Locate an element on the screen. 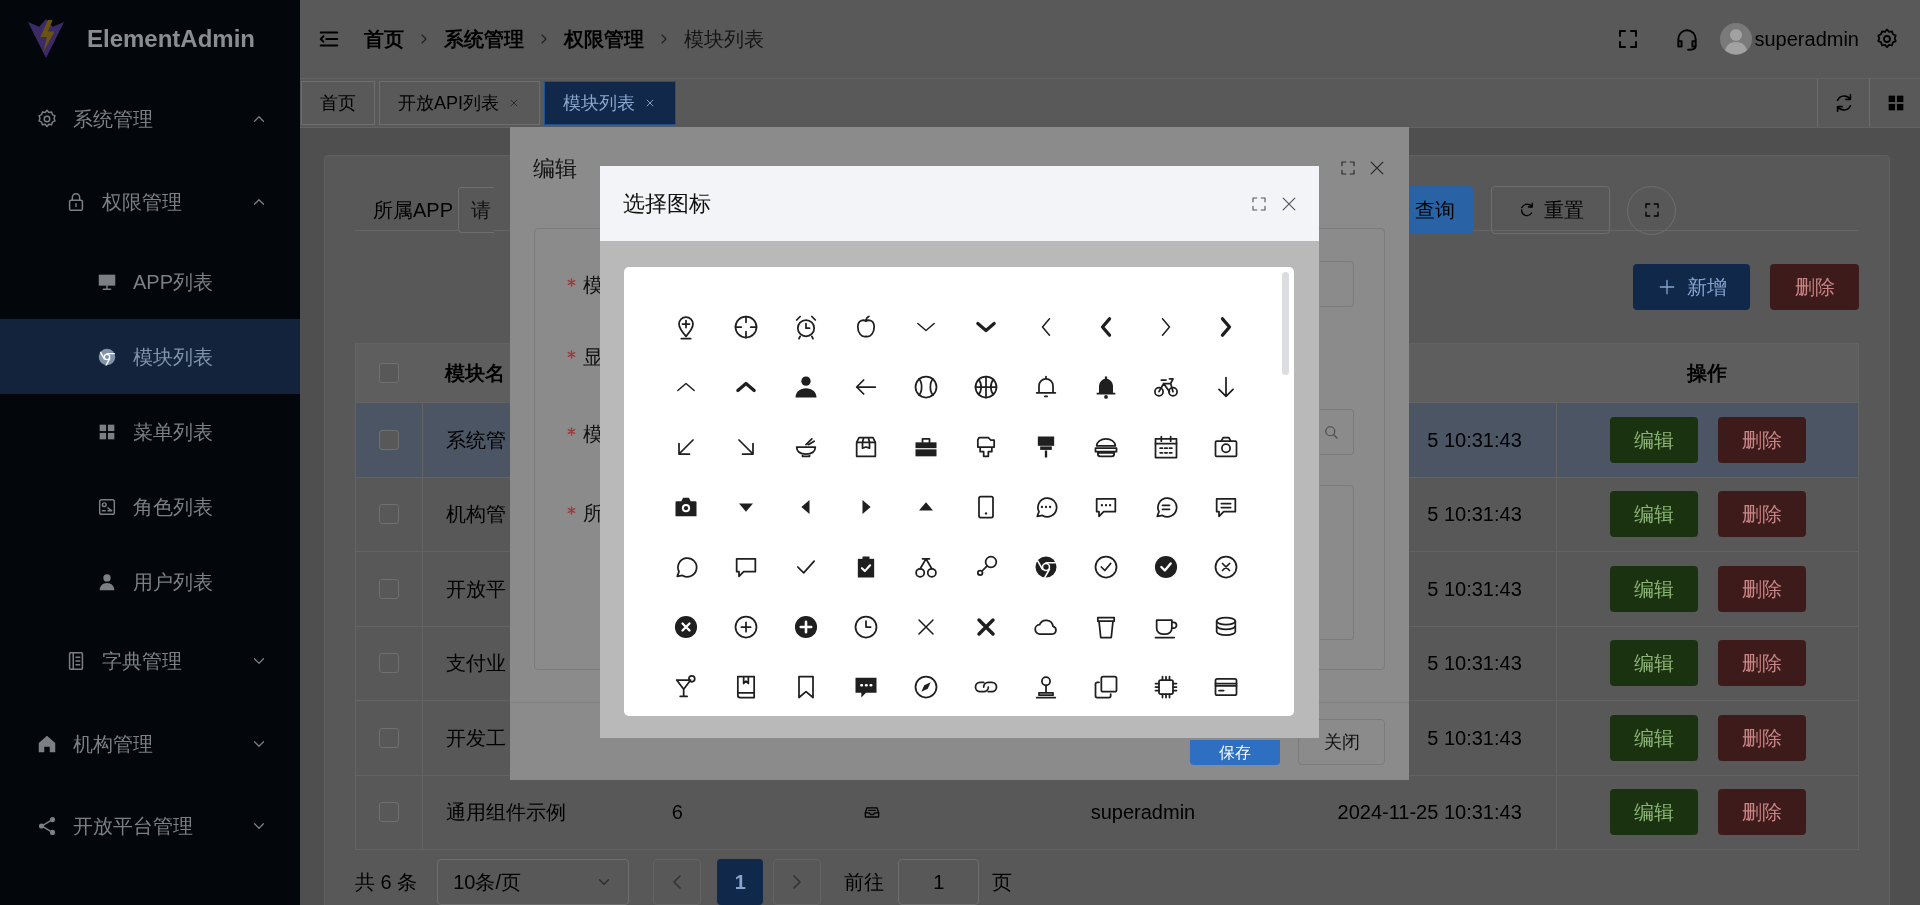 The image size is (1920, 905). menu-item: 菜单列表 is located at coordinates (150, 431).